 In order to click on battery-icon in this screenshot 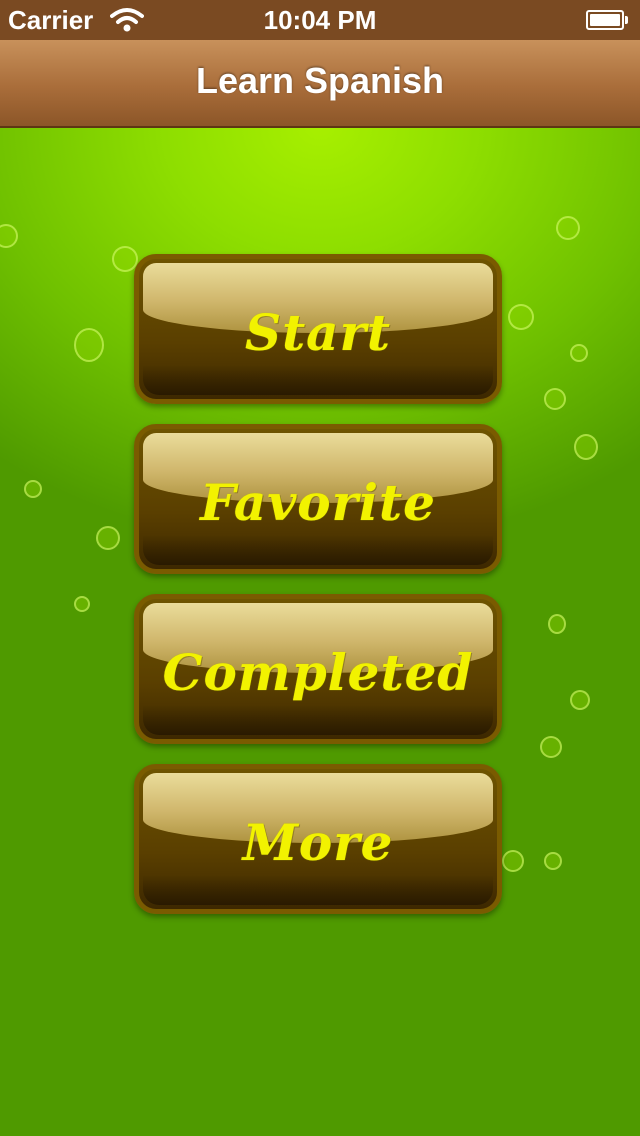, I will do `click(607, 20)`.